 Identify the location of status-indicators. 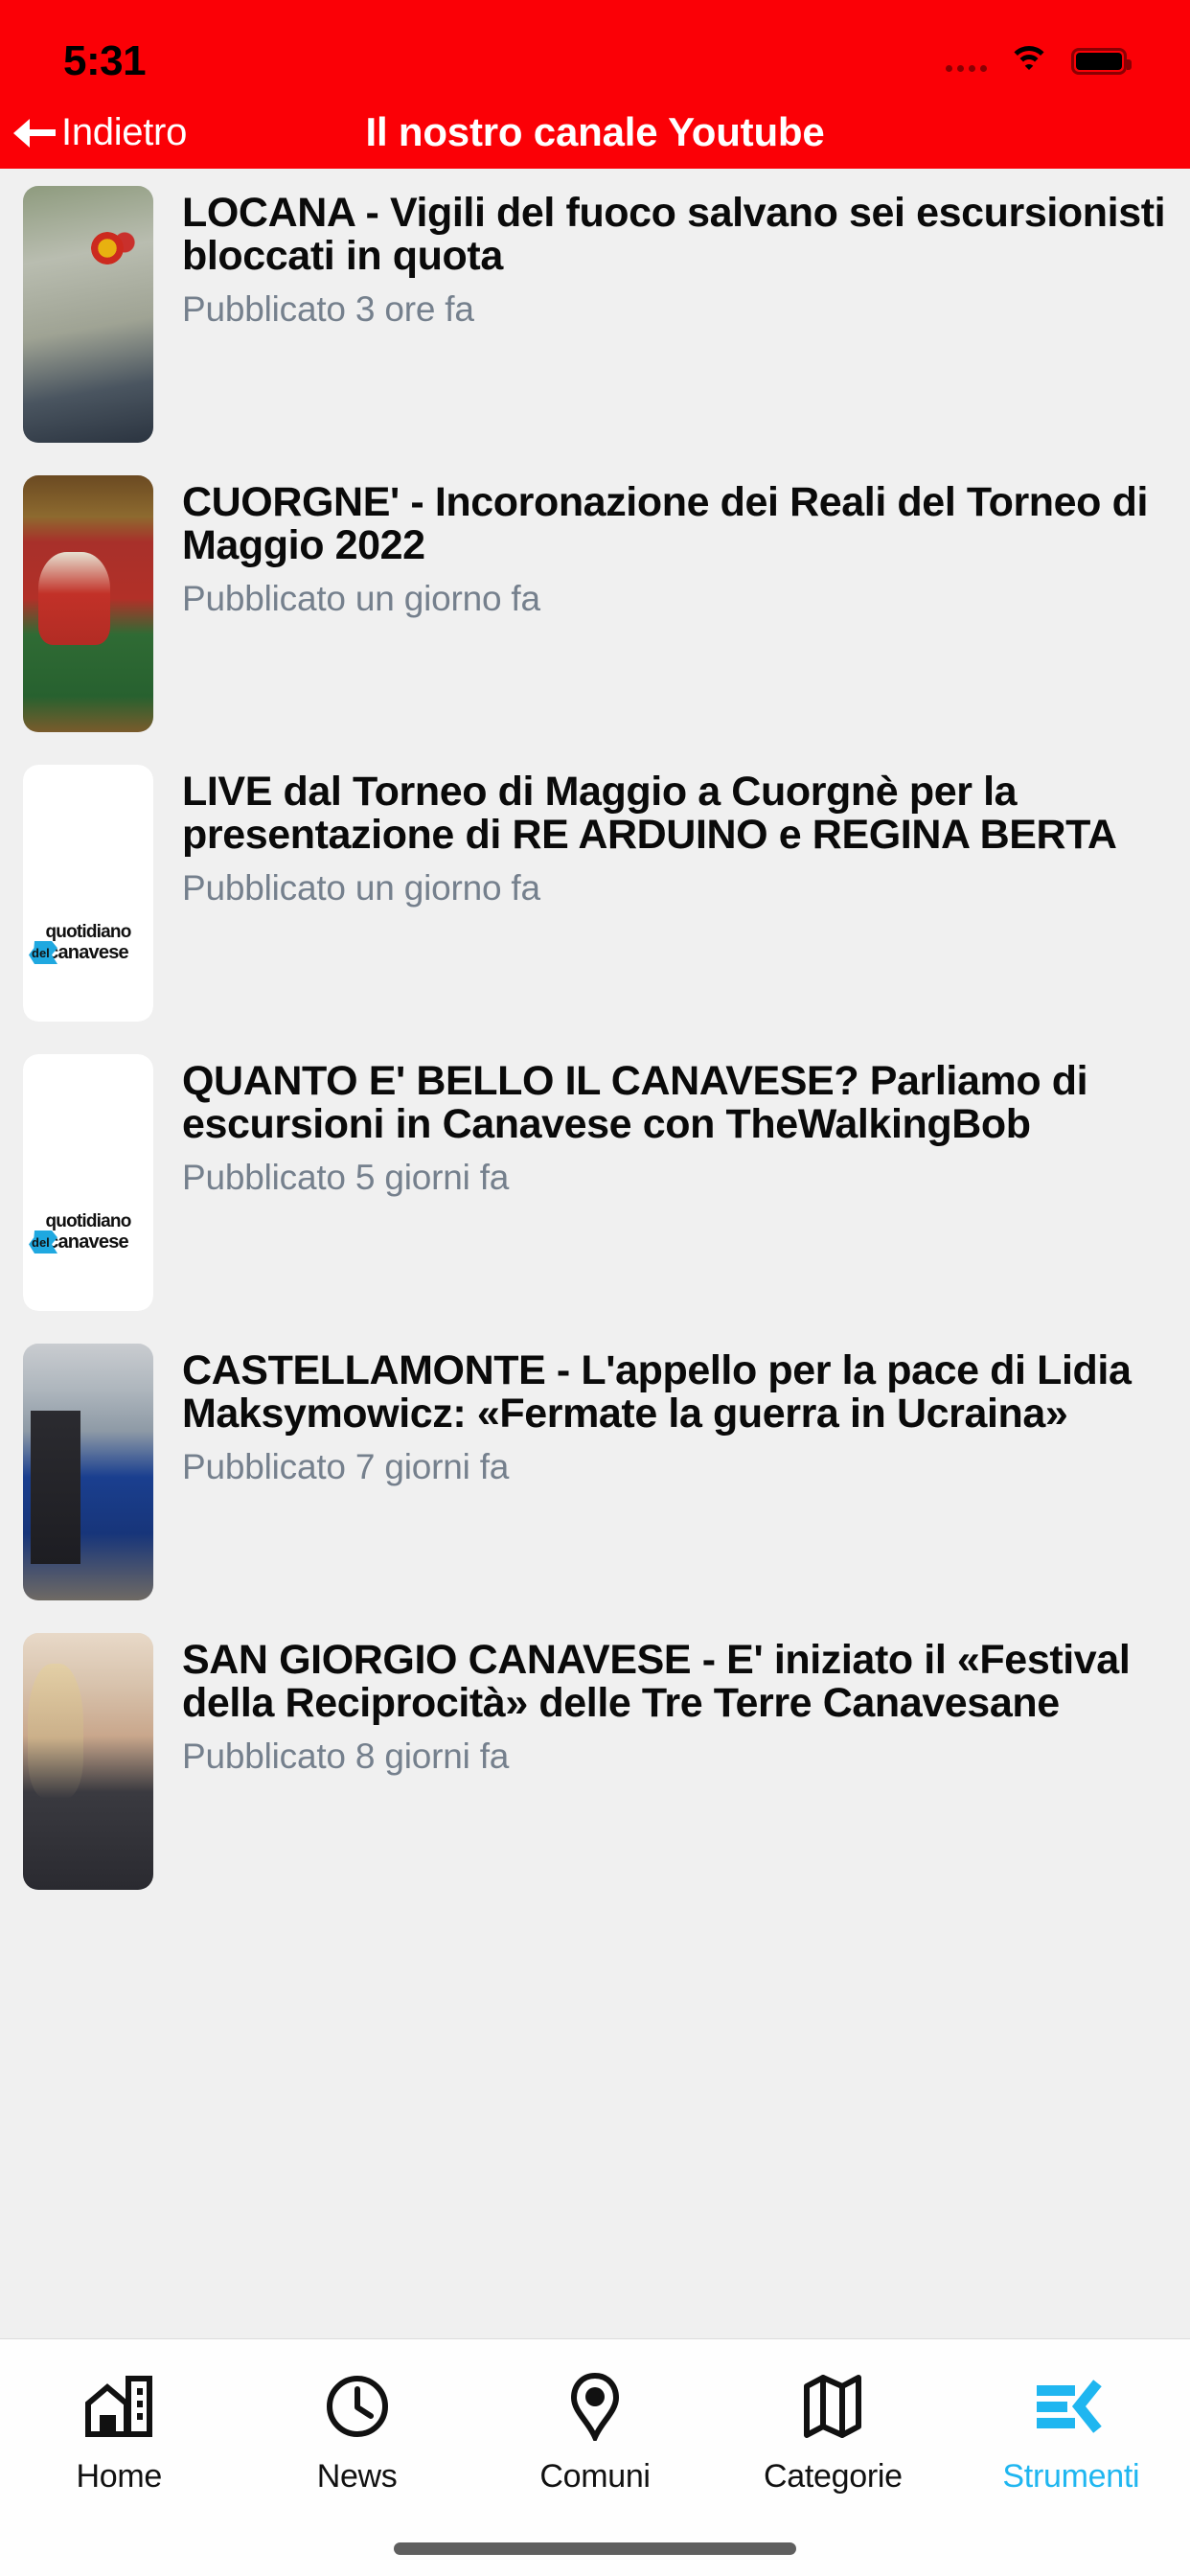
(1039, 62).